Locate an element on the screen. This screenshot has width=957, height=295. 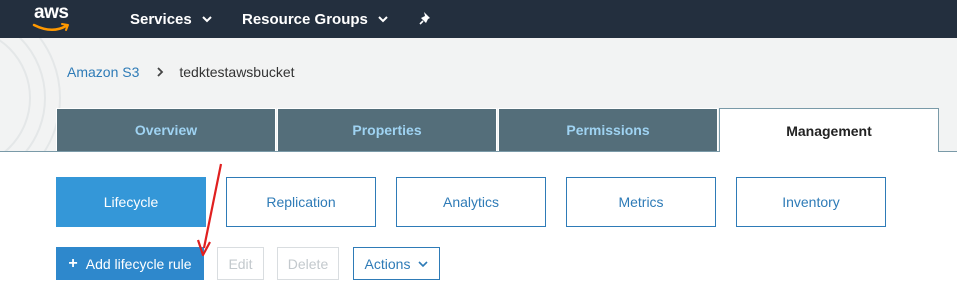
subtab-metrics: Metrics is located at coordinates (641, 202).